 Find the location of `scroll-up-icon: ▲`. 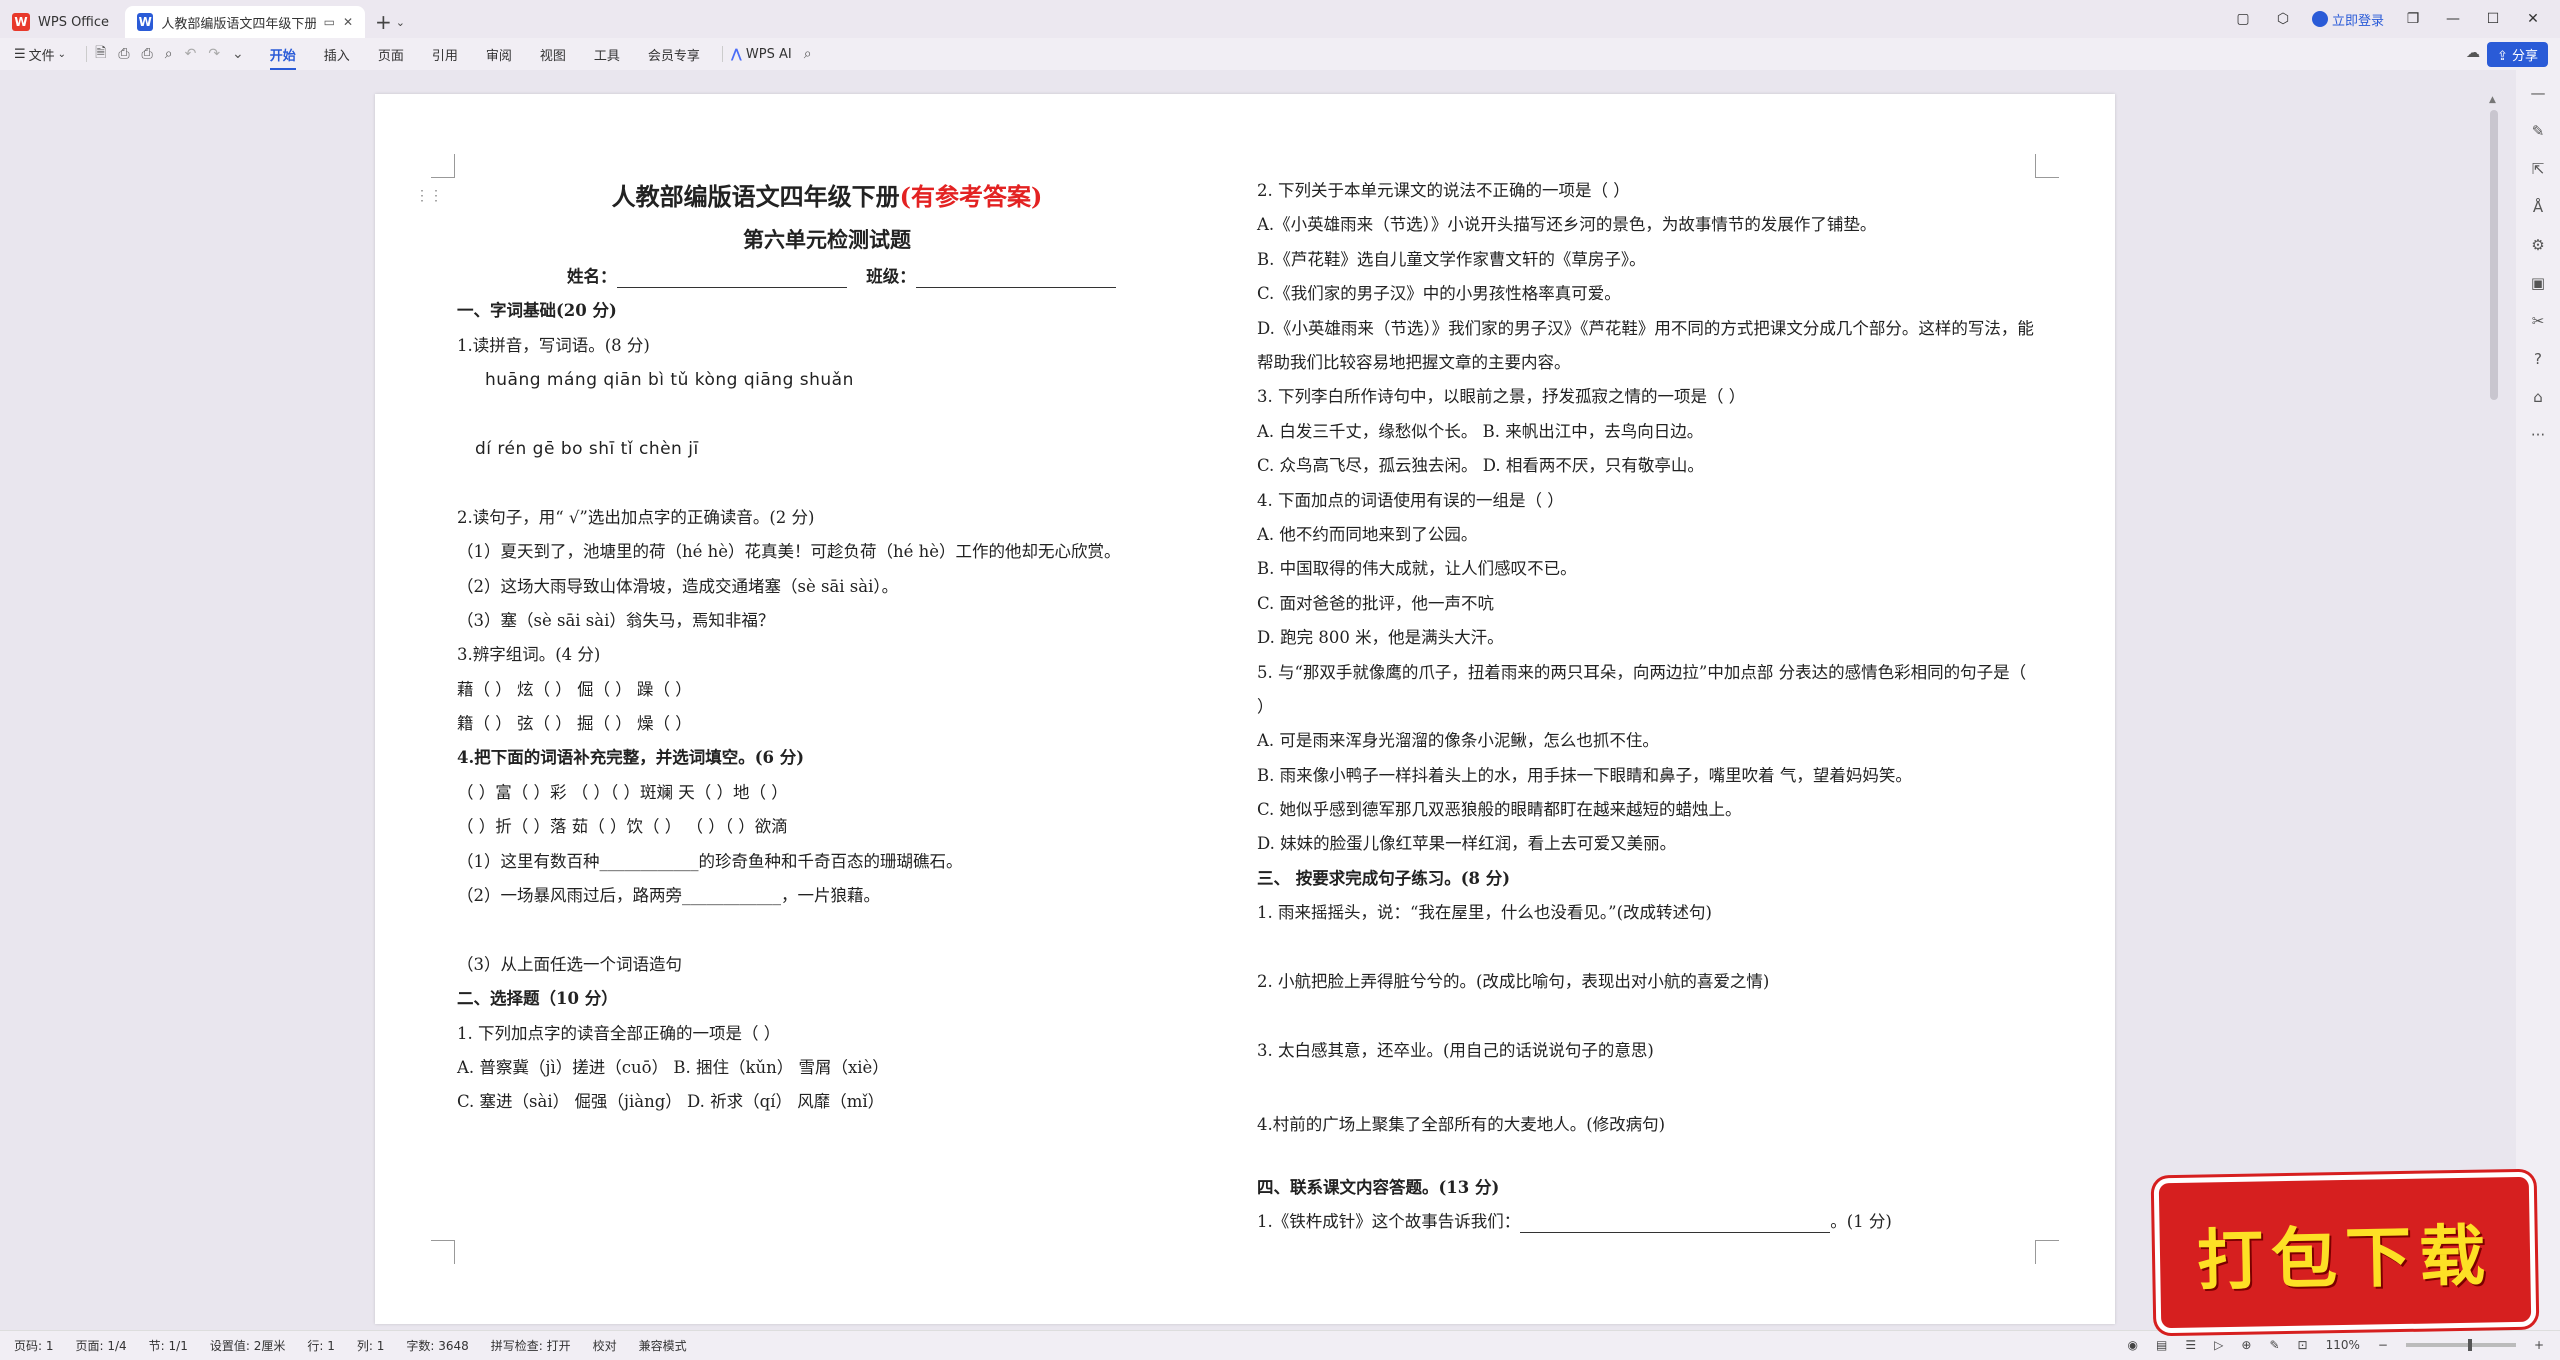

scroll-up-icon: ▲ is located at coordinates (2492, 100).